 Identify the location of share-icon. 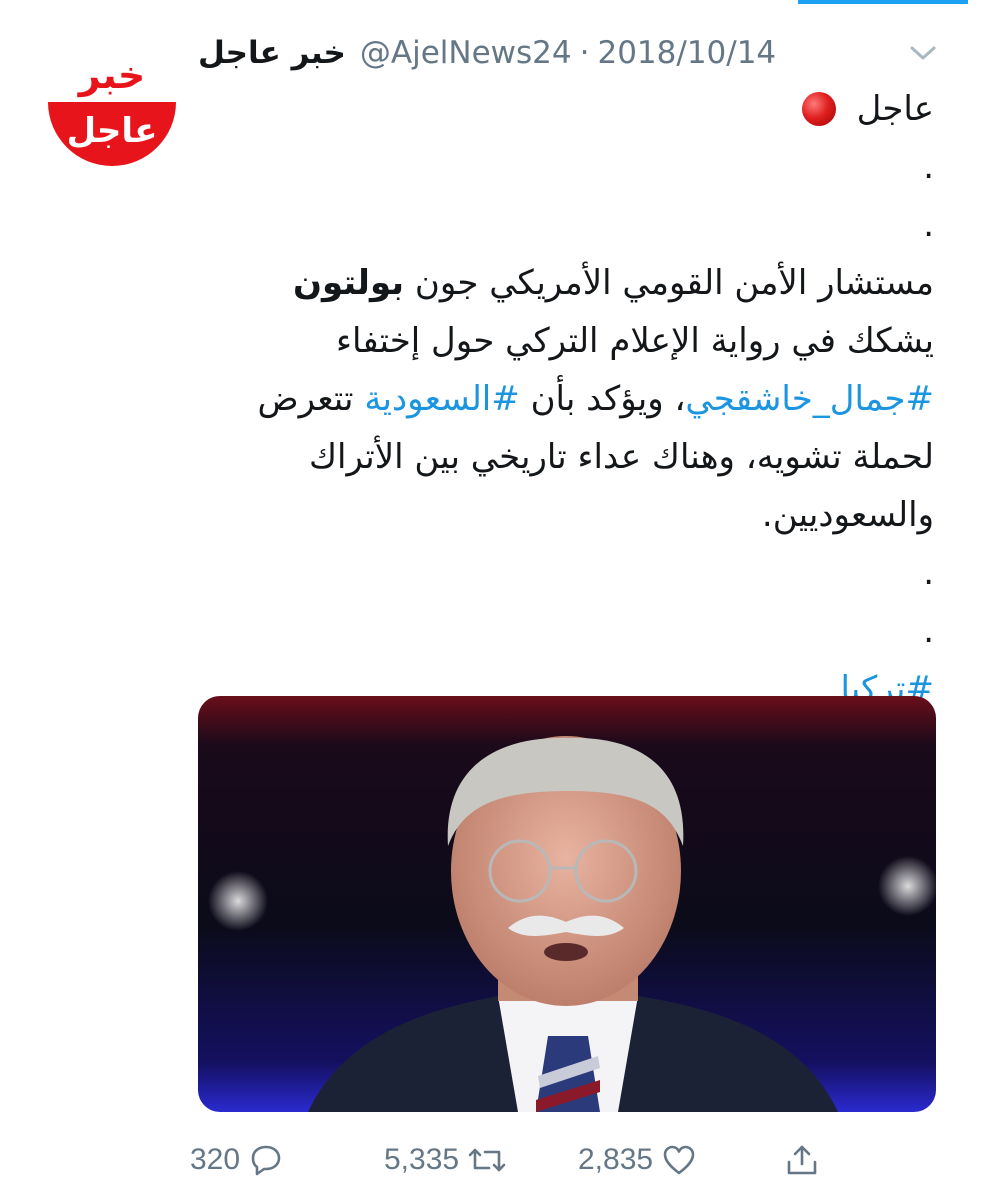
(802, 1160).